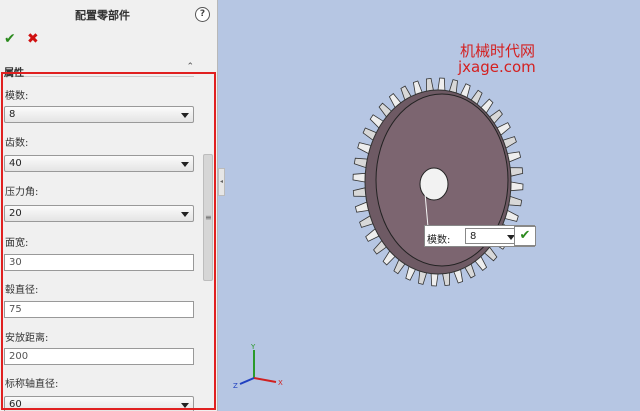 This screenshot has width=640, height=411. I want to click on face-width-input: 30, so click(99, 262).